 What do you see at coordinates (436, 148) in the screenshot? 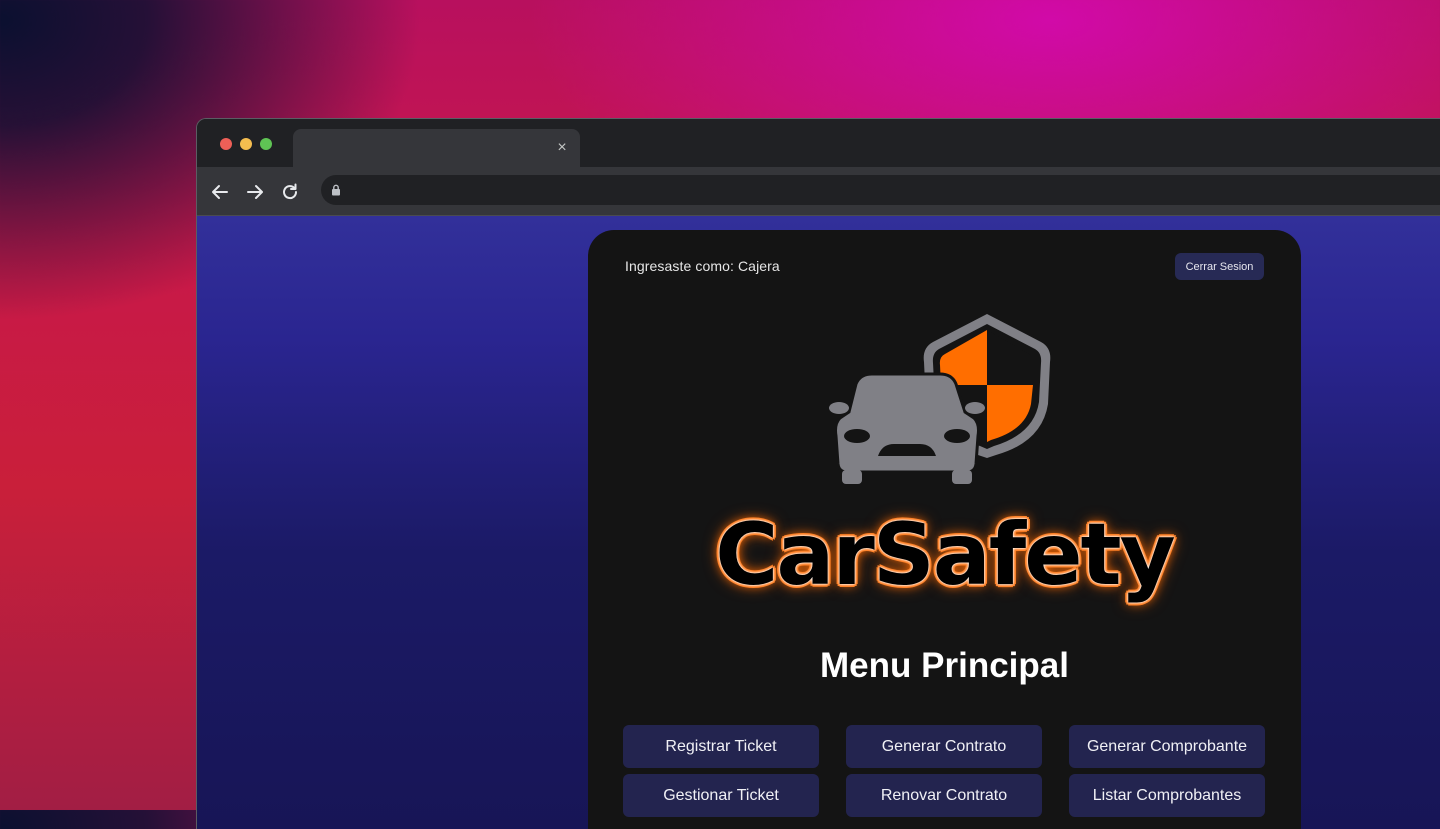
I see `browser-tab: ×` at bounding box center [436, 148].